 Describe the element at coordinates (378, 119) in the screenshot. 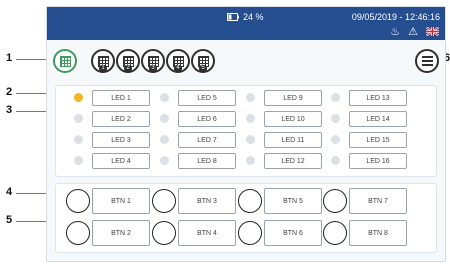

I see `led-label-14: LED 14` at that location.